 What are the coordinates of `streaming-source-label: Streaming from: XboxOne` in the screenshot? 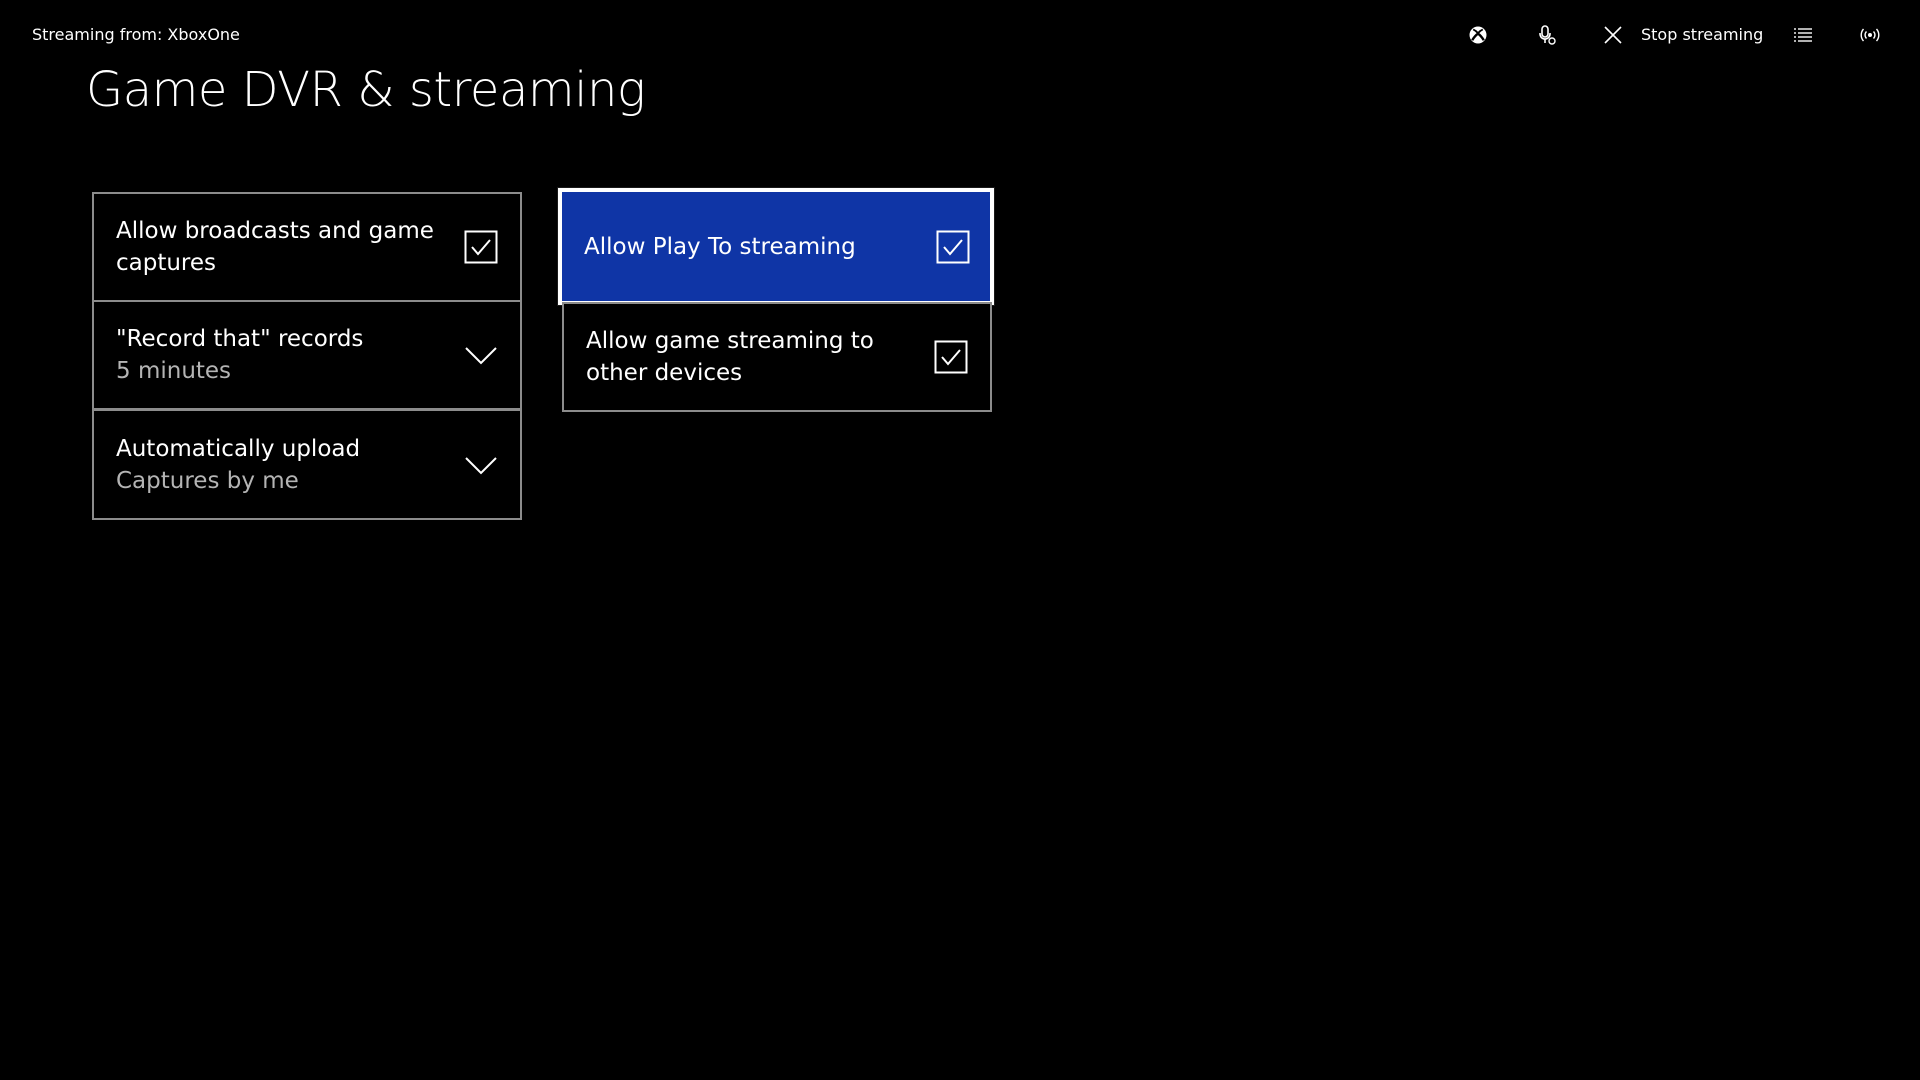 It's located at (136, 34).